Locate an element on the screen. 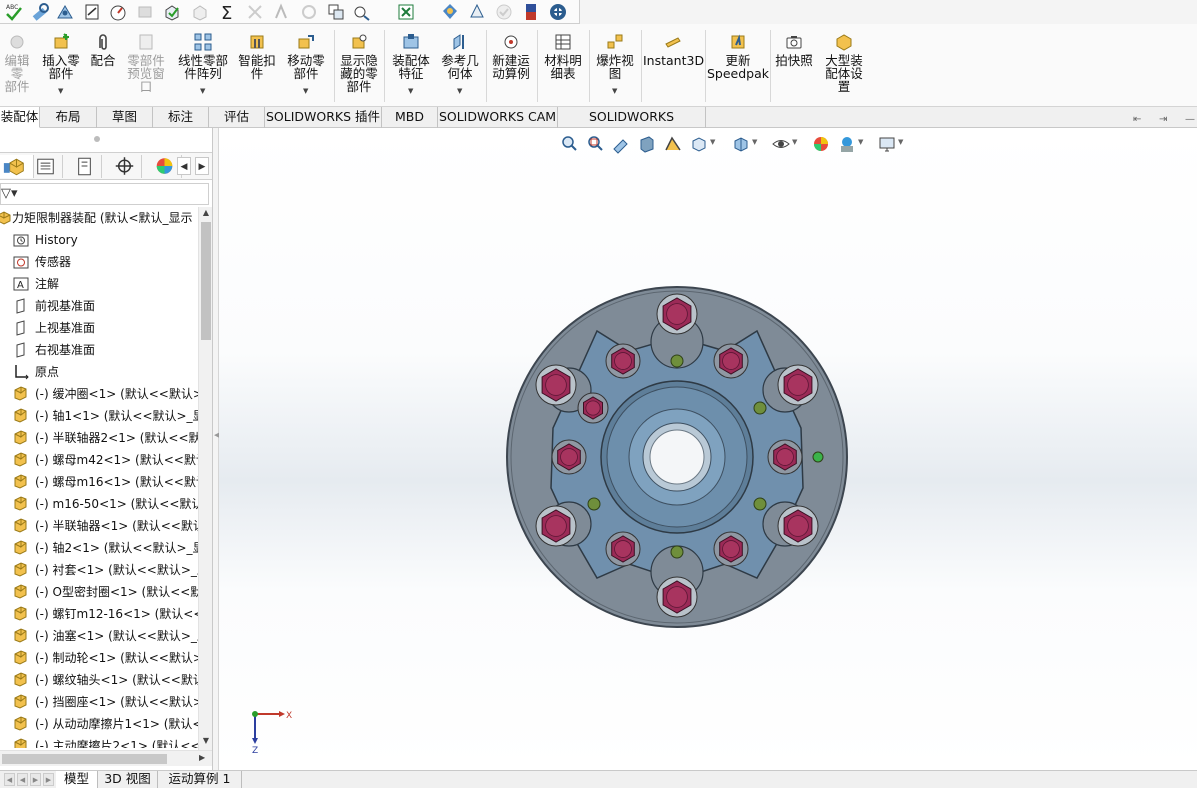 This screenshot has height=788, width=1197. tree-item: 前视基准面 is located at coordinates (99, 306).